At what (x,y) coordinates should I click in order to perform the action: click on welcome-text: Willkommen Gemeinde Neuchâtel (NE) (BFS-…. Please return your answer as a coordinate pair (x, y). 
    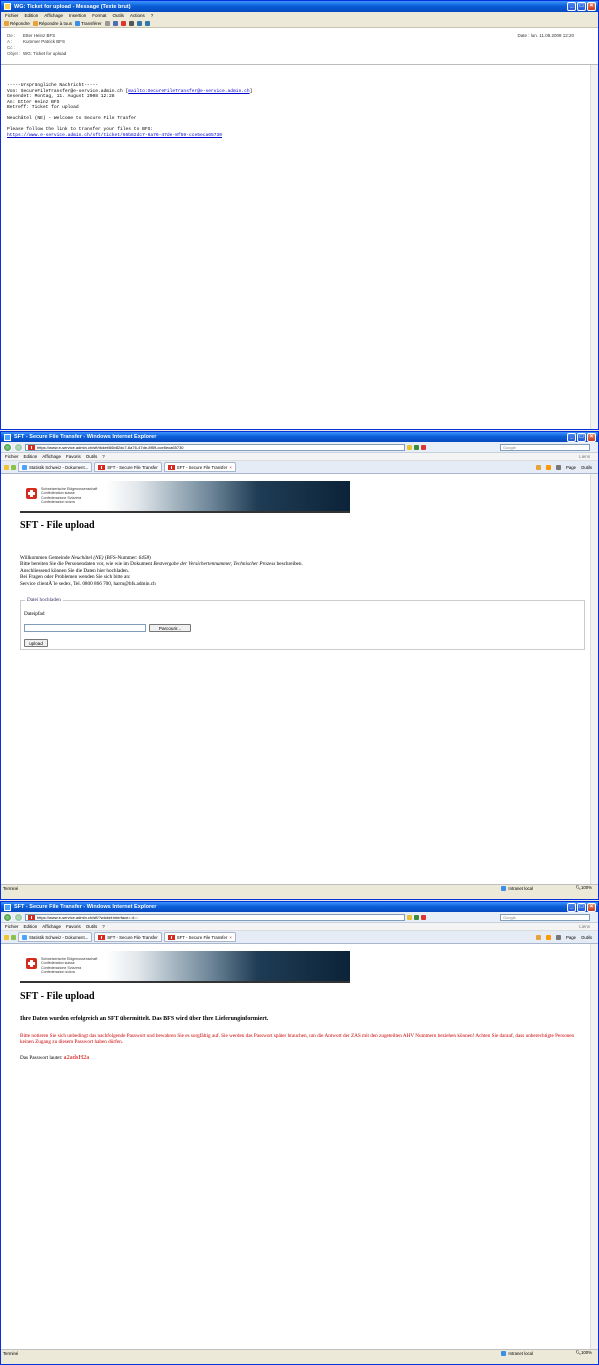
    Looking at the image, I should click on (161, 571).